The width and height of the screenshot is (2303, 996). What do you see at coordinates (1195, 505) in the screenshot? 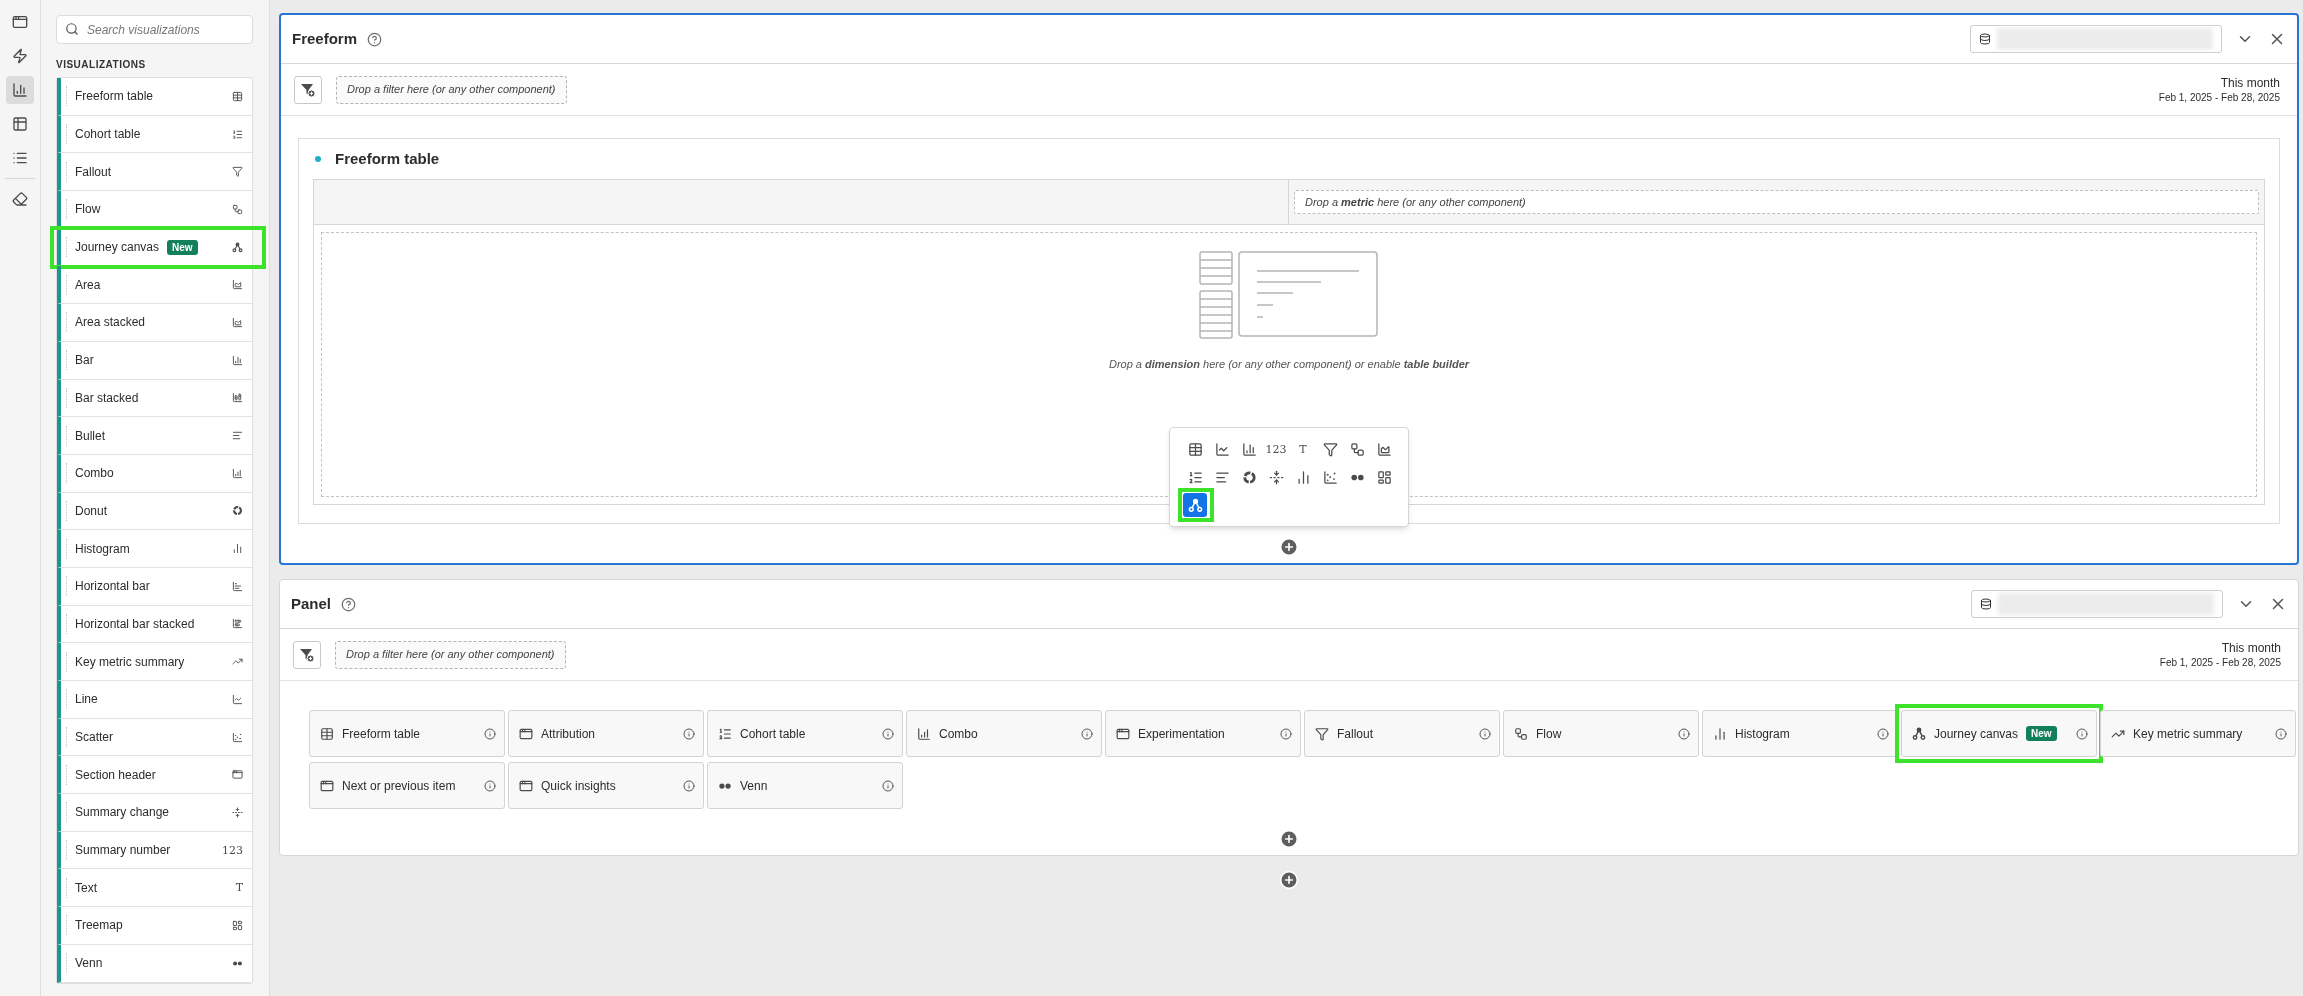
I see `visualization-option` at bounding box center [1195, 505].